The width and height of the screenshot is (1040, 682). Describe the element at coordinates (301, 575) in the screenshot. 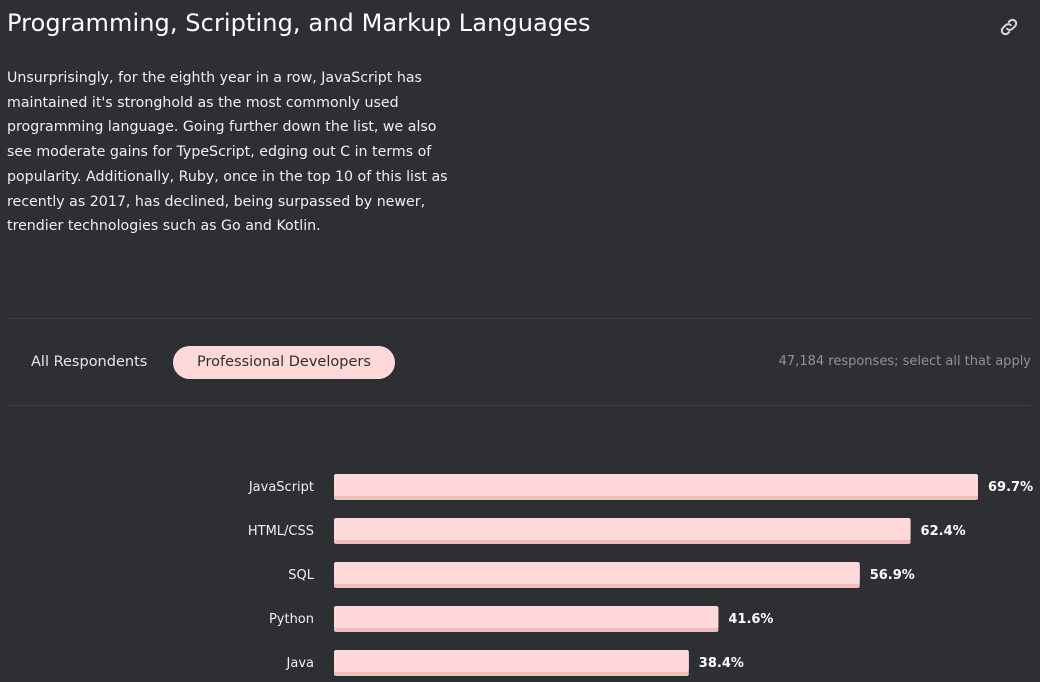

I see `category-label: SQL` at that location.